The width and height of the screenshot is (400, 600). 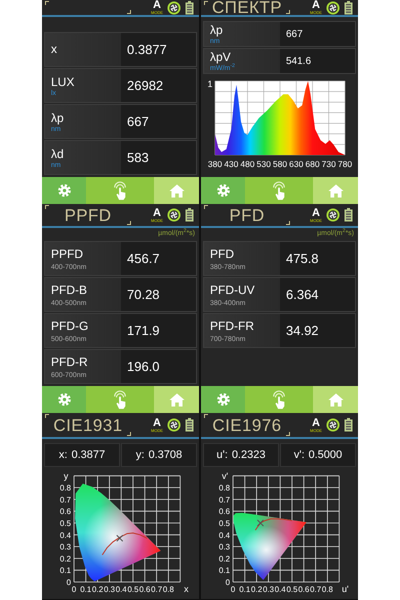 I want to click on panel-title: CIE1976, so click(x=247, y=425).